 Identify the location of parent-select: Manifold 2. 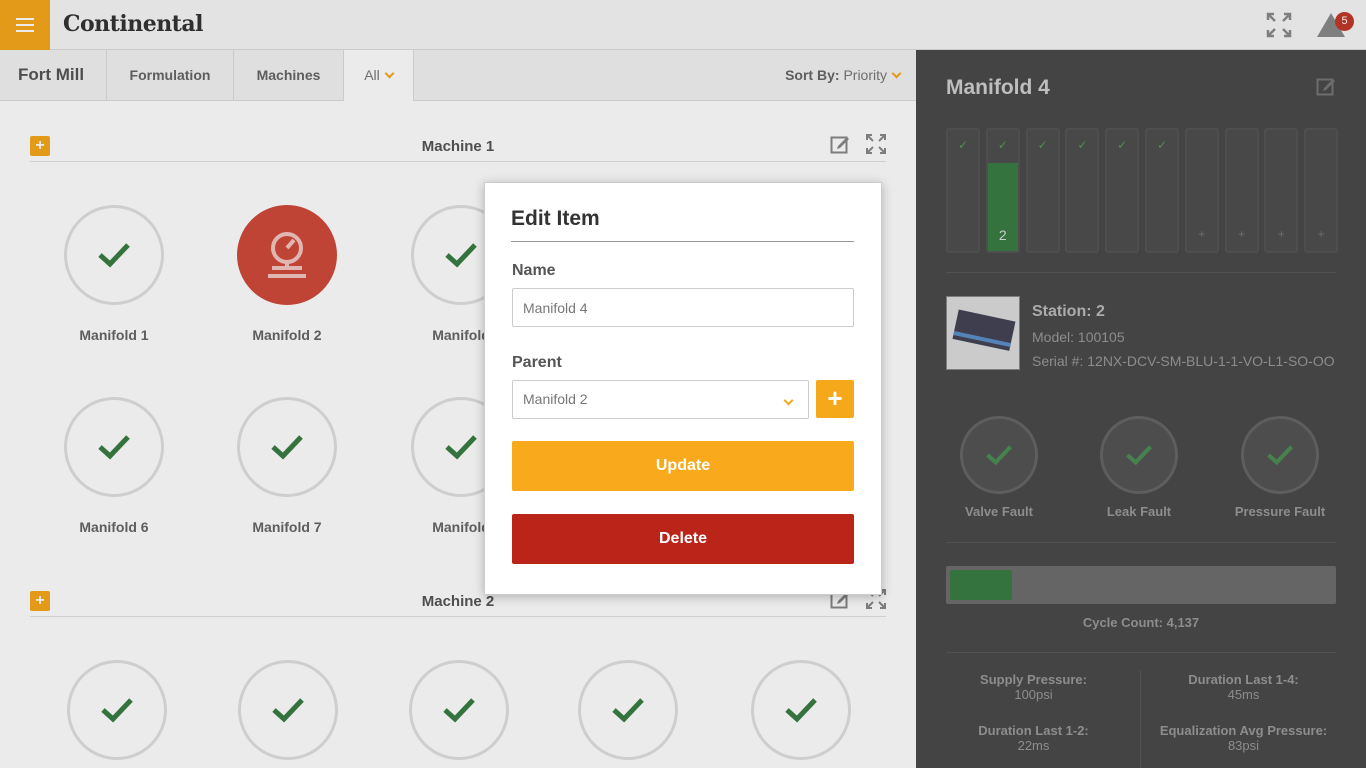
(660, 399).